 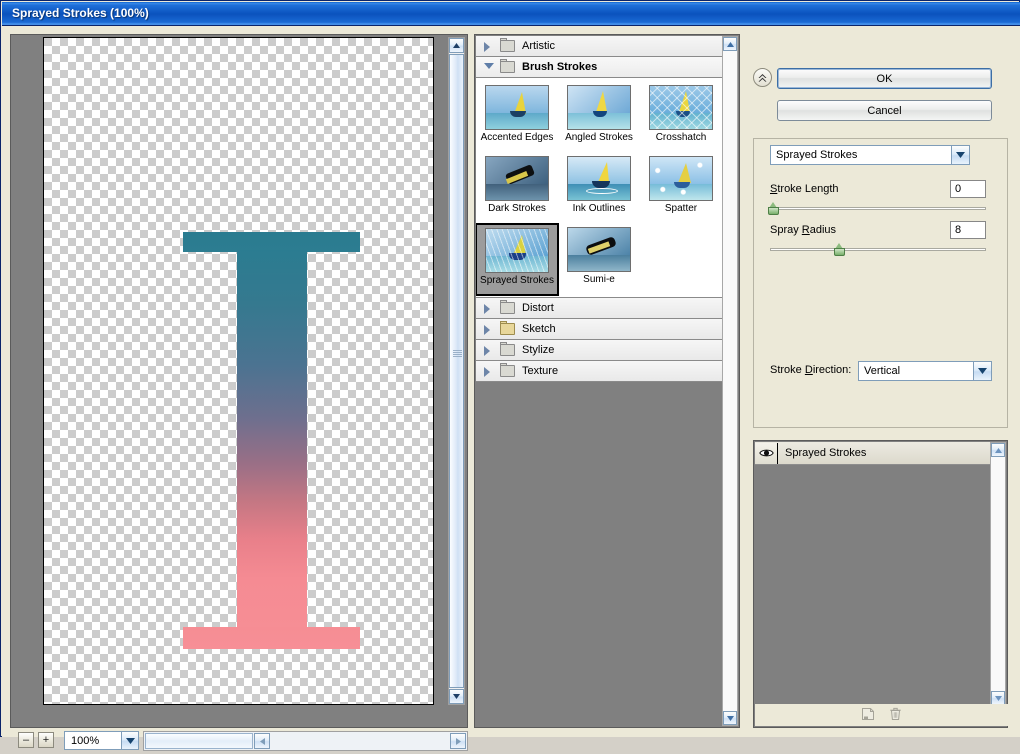 What do you see at coordinates (458, 741) in the screenshot?
I see `scroll-right-icon` at bounding box center [458, 741].